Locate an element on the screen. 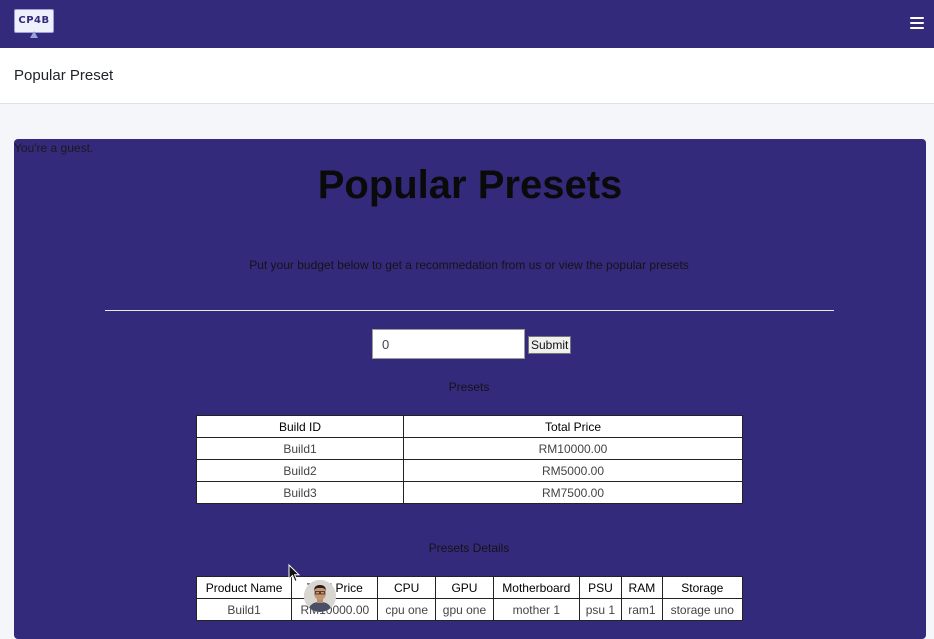  hamburger-menu-icon is located at coordinates (917, 23).